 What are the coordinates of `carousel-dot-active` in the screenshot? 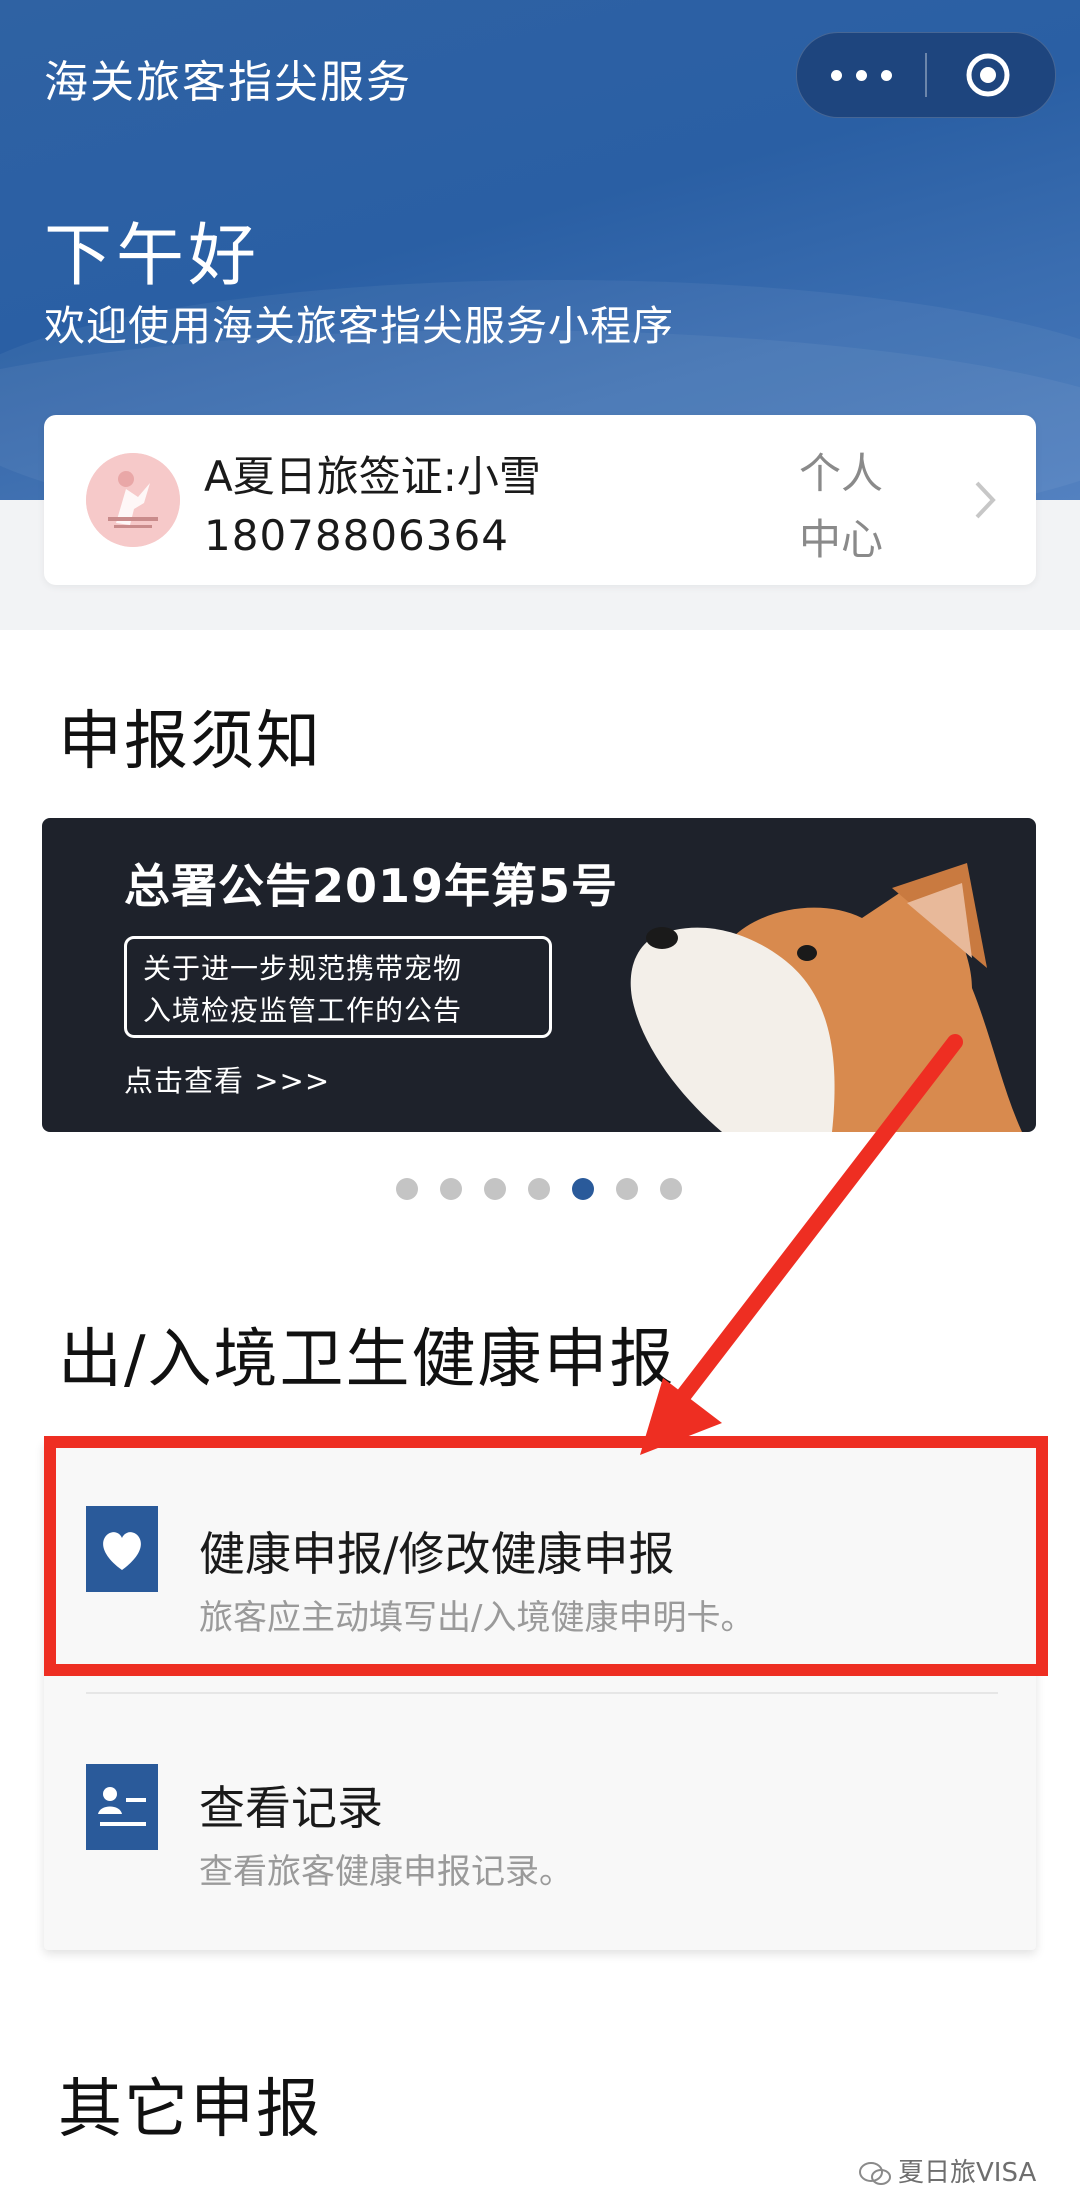 It's located at (583, 1189).